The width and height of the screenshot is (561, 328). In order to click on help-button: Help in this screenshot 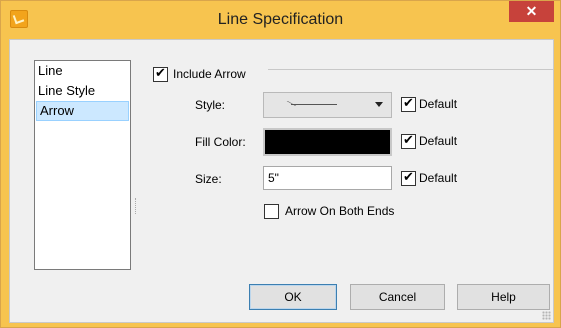, I will do `click(503, 297)`.